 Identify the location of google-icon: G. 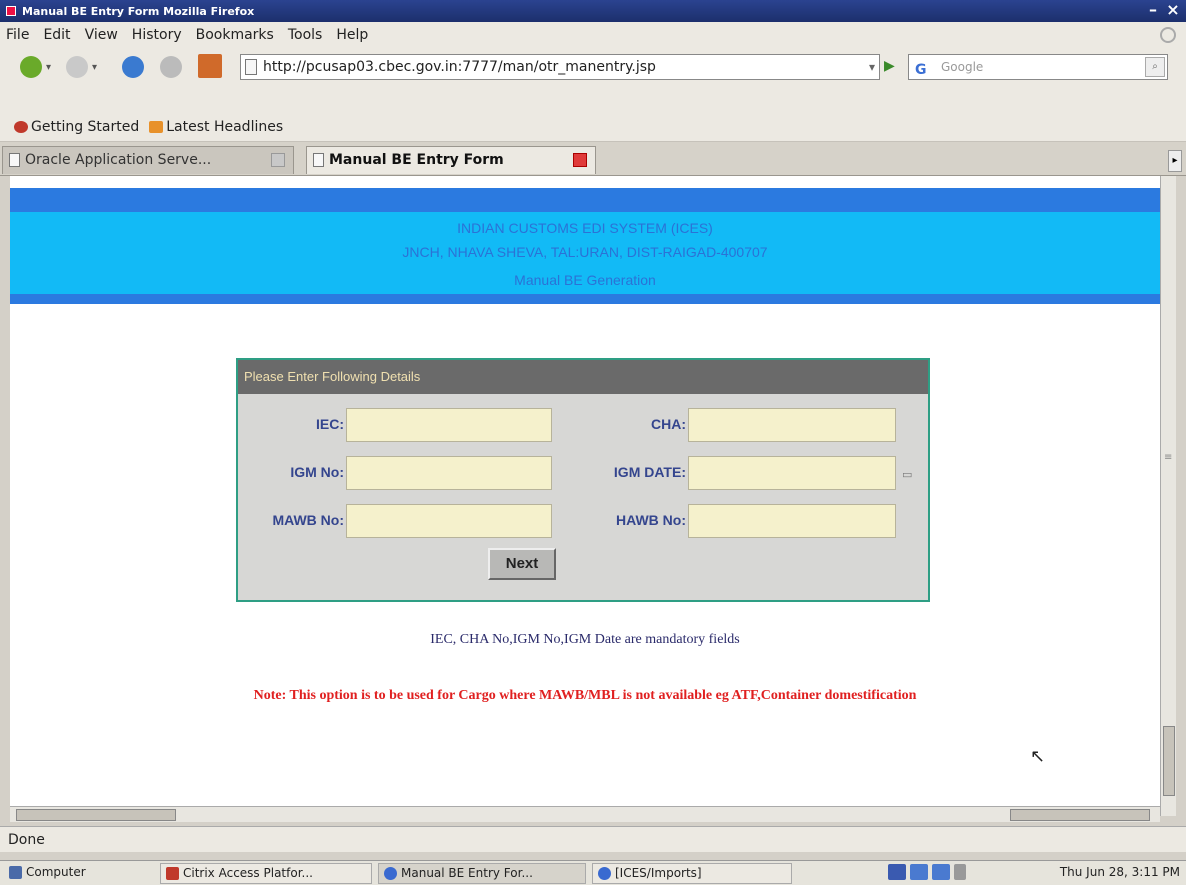
(923, 68).